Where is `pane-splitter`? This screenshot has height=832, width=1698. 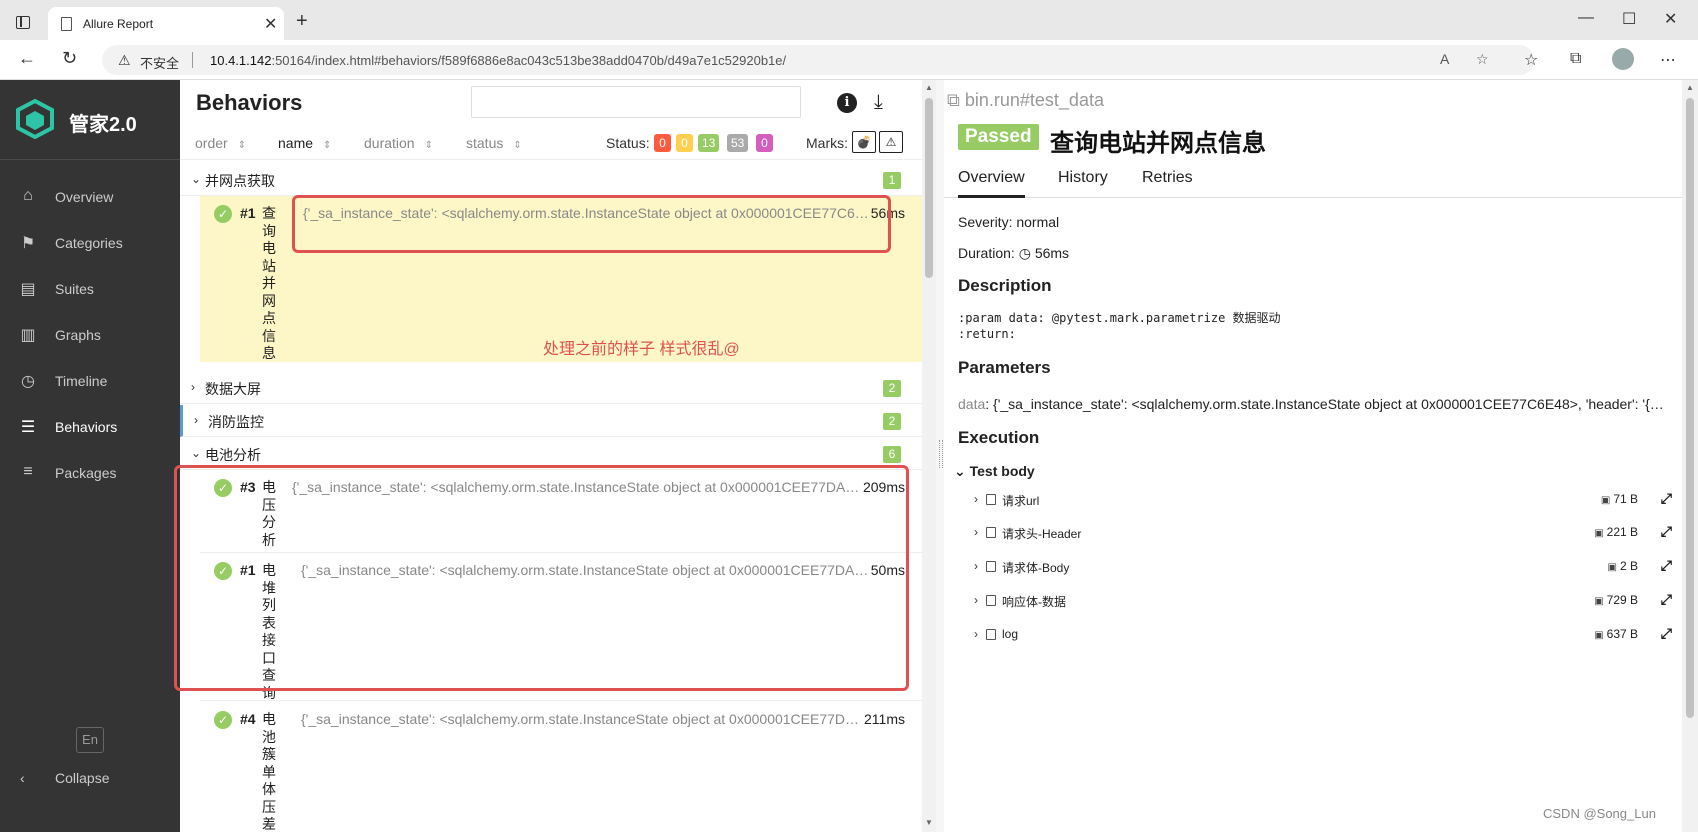
pane-splitter is located at coordinates (940, 456).